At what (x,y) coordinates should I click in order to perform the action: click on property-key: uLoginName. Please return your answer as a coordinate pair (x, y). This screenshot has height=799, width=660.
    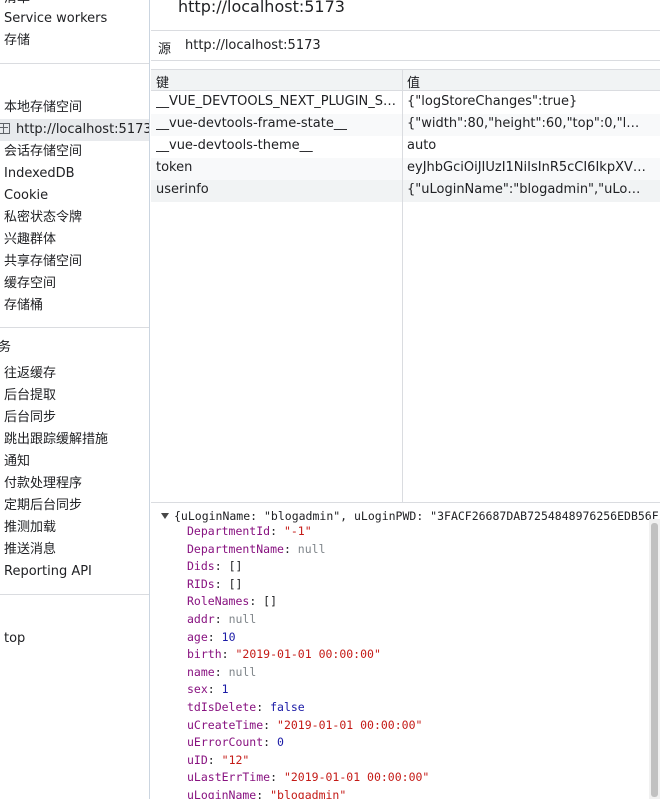
    Looking at the image, I should click on (222, 793).